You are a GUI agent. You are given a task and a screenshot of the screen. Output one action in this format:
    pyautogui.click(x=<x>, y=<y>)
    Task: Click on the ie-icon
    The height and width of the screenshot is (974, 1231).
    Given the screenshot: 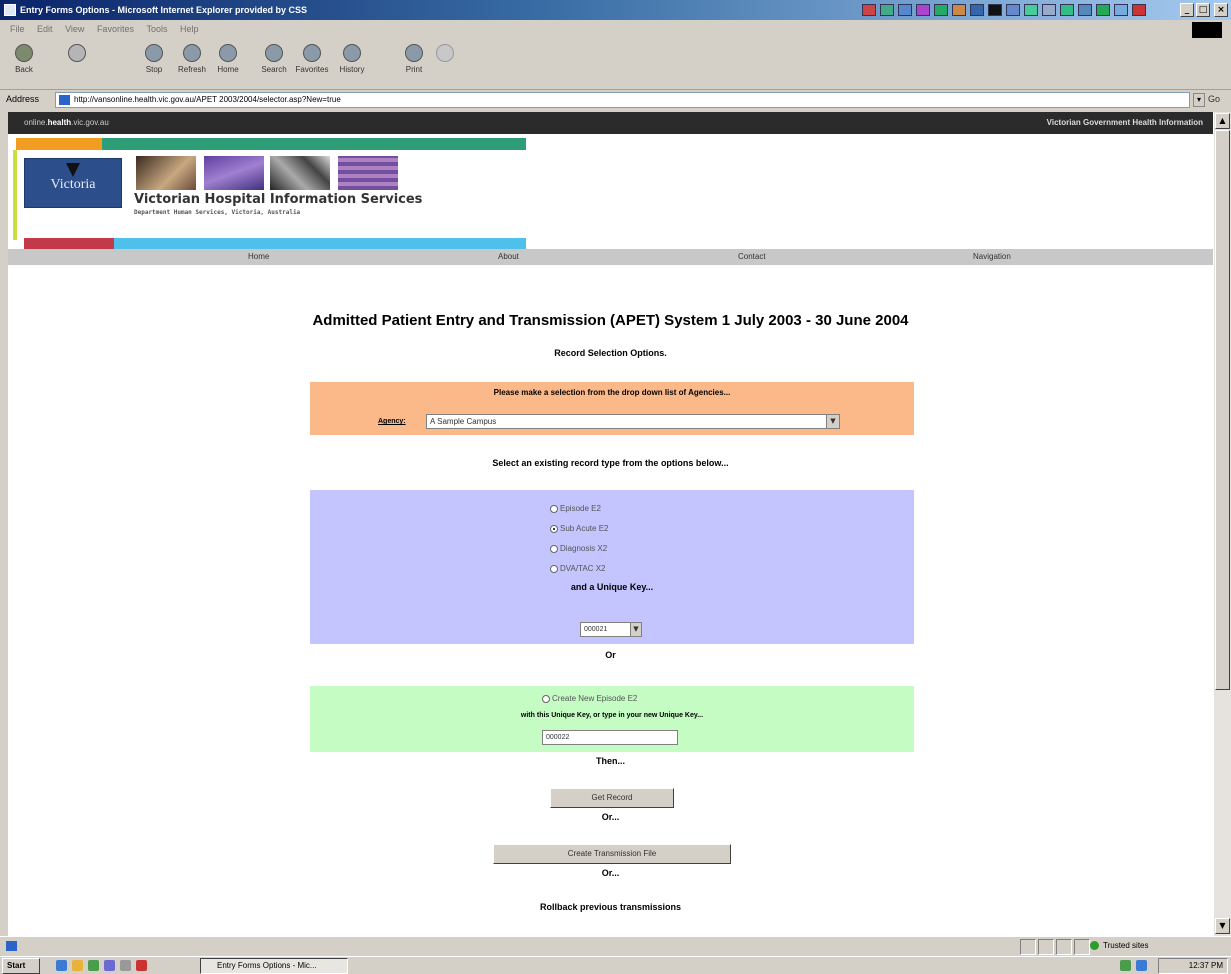 What is the action you would take?
    pyautogui.click(x=10, y=10)
    